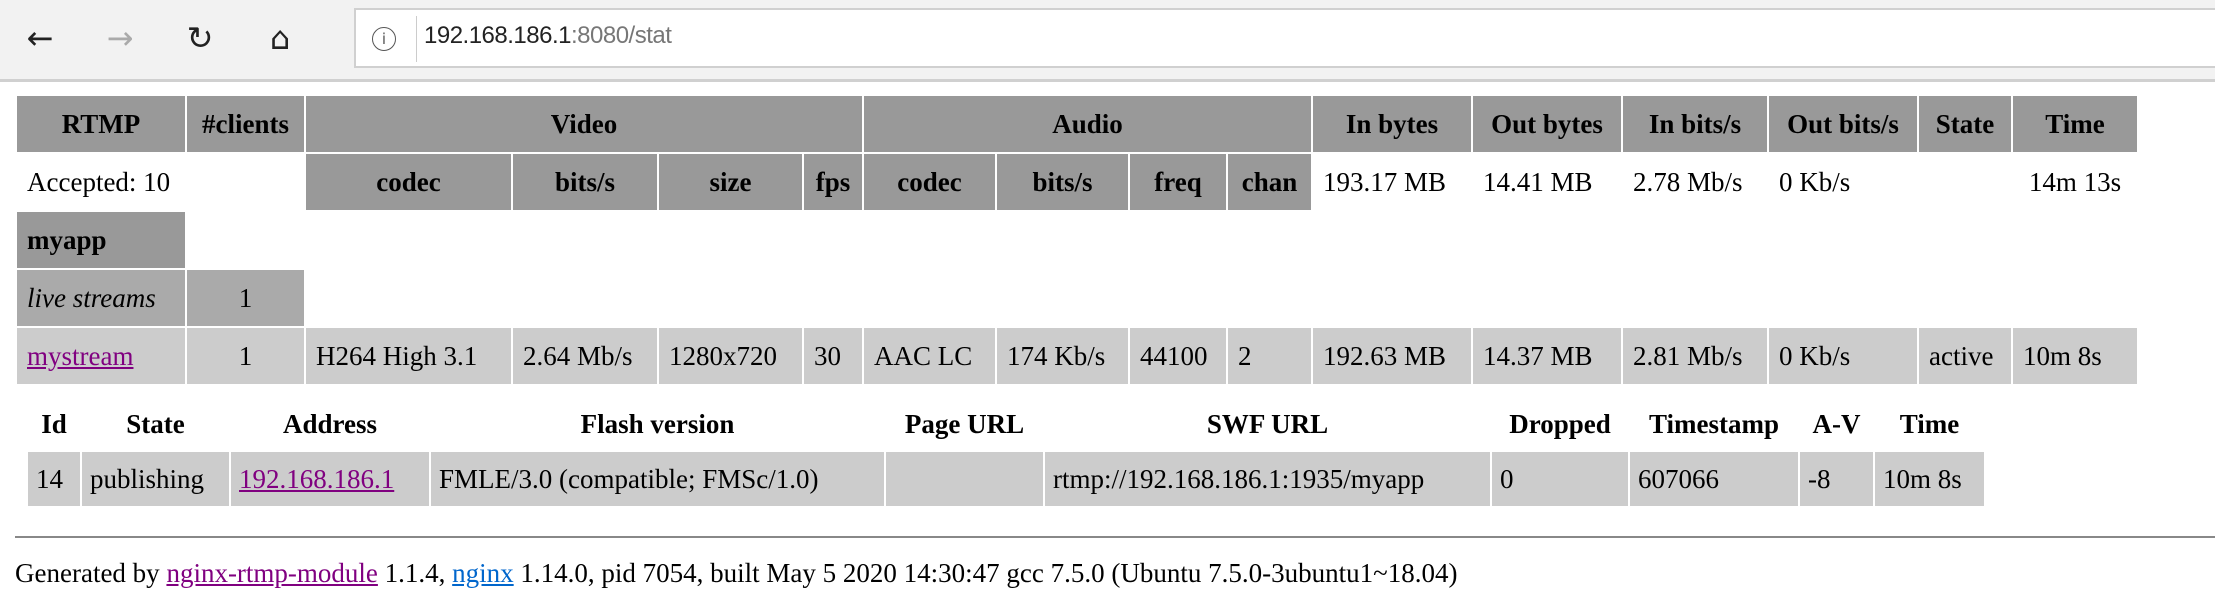 The height and width of the screenshot is (610, 2215). Describe the element at coordinates (585, 182) in the screenshot. I see `subheader-video-bits: bits/s` at that location.